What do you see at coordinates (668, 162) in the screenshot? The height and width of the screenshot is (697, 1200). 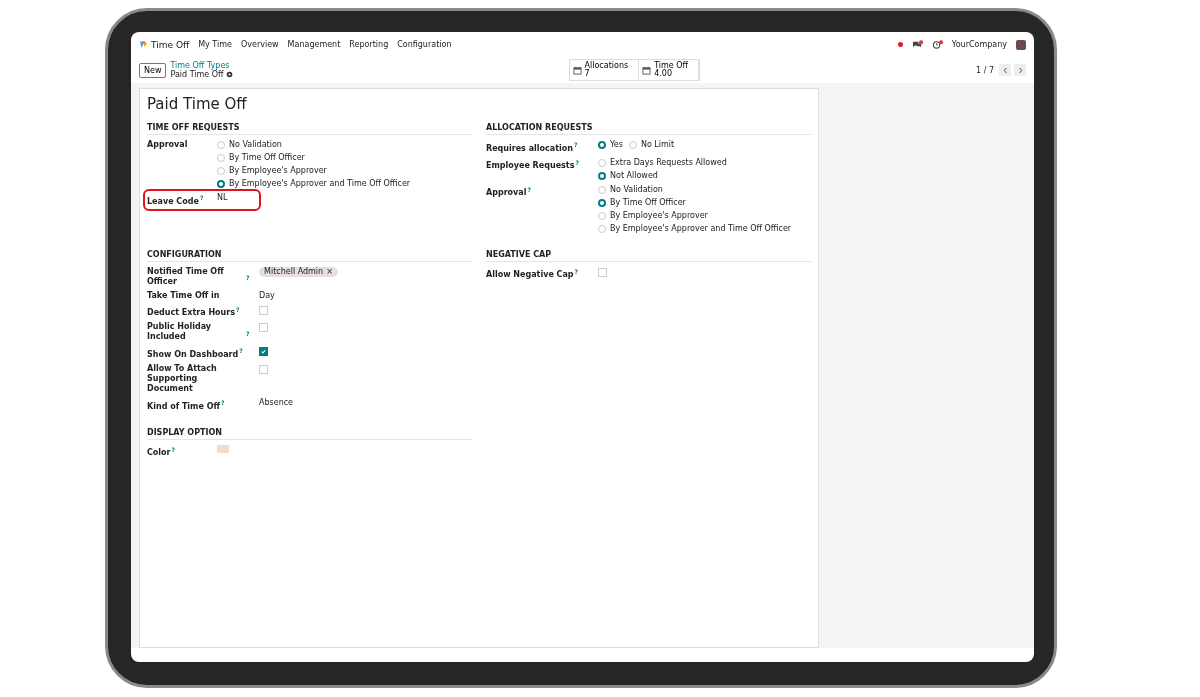 I see `radio-label: Extra Days Requests Allowed` at bounding box center [668, 162].